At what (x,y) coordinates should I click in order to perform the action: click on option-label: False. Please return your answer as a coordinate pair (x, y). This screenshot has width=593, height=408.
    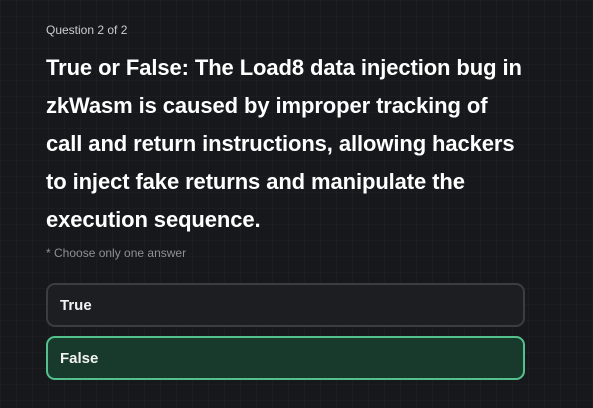
    Looking at the image, I should click on (79, 358).